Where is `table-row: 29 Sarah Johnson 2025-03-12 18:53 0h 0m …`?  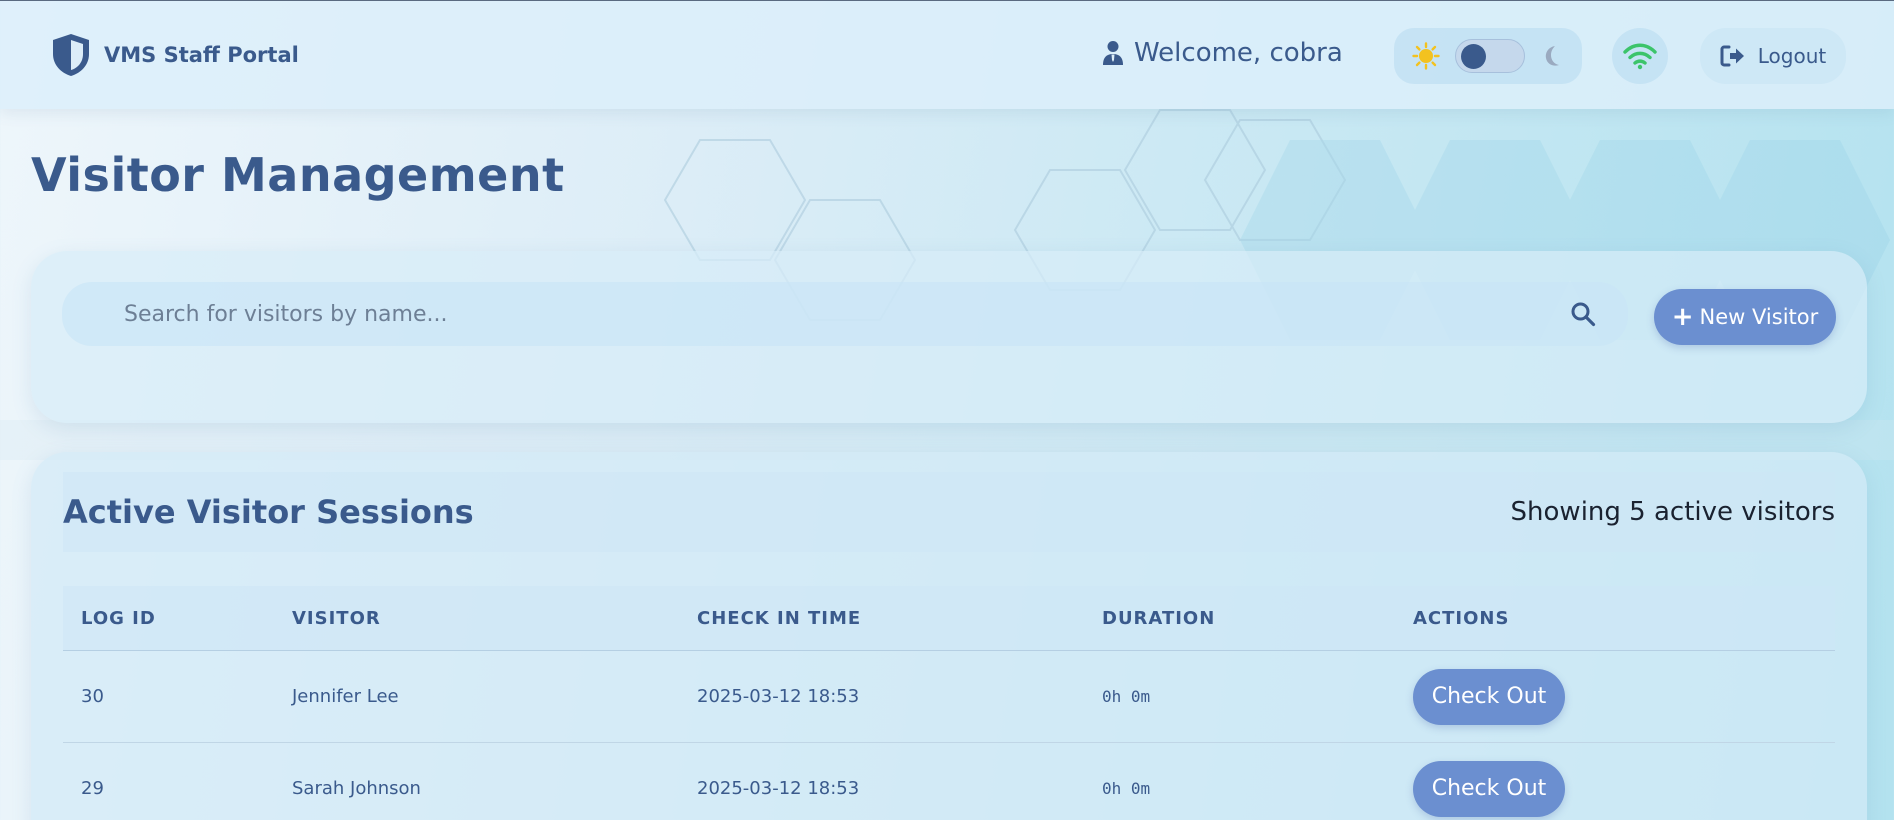
table-row: 29 Sarah Johnson 2025-03-12 18:53 0h 0m … is located at coordinates (949, 781).